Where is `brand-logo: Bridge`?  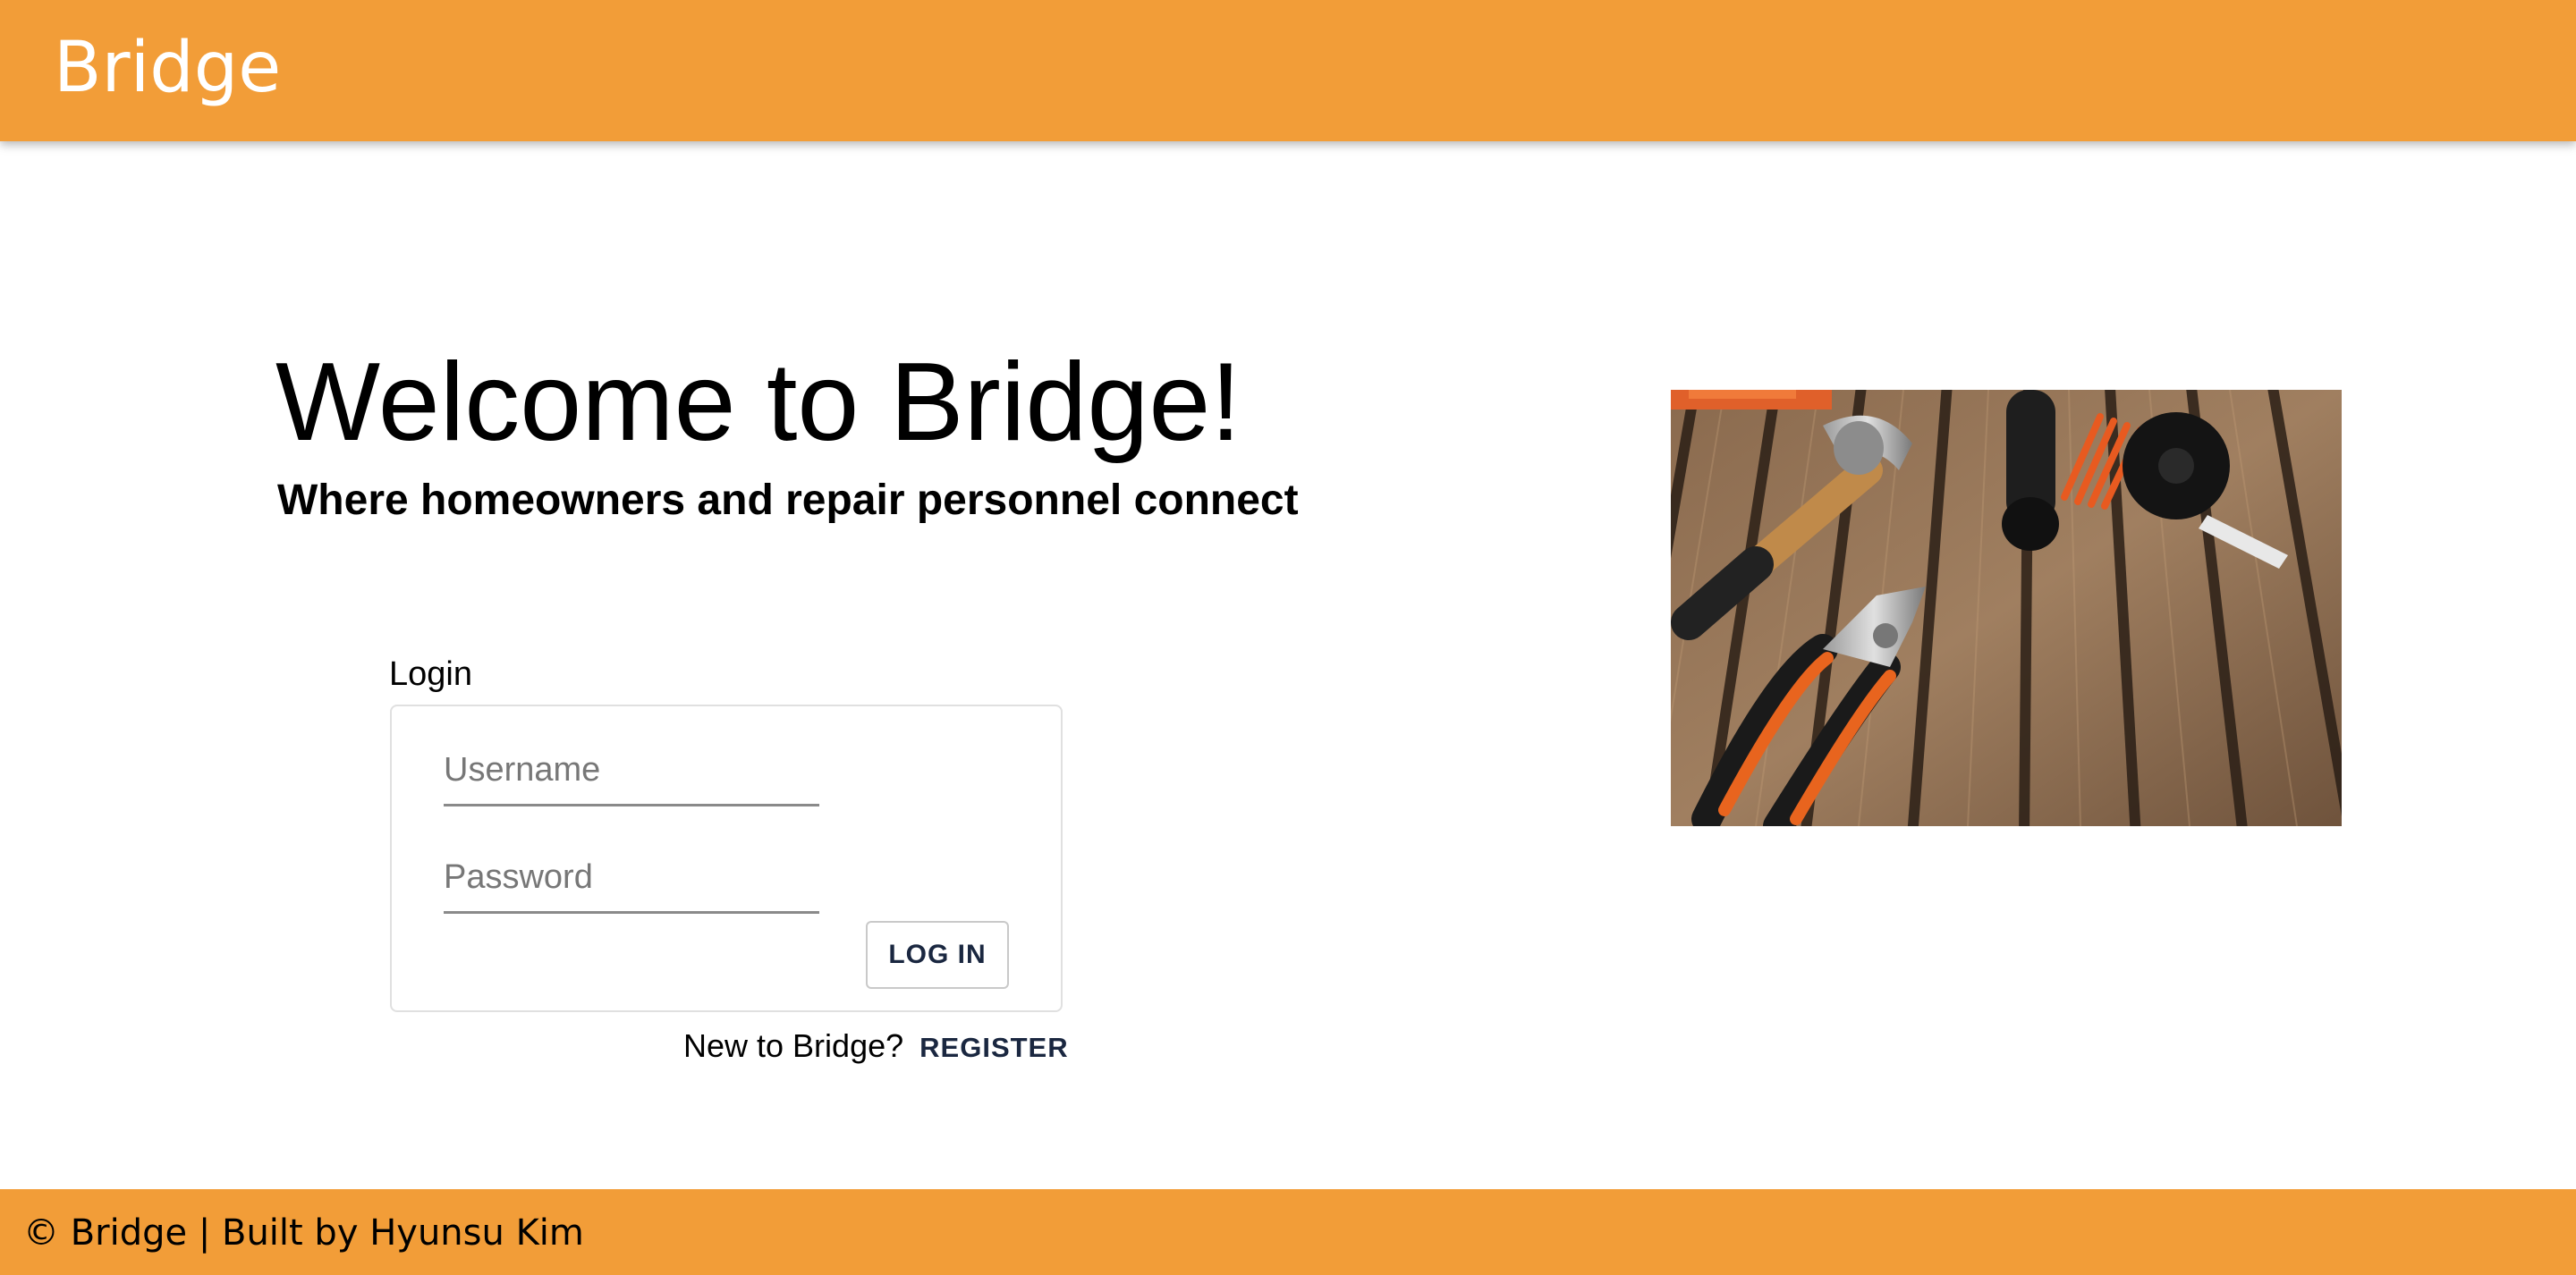
brand-logo: Bridge is located at coordinates (167, 68).